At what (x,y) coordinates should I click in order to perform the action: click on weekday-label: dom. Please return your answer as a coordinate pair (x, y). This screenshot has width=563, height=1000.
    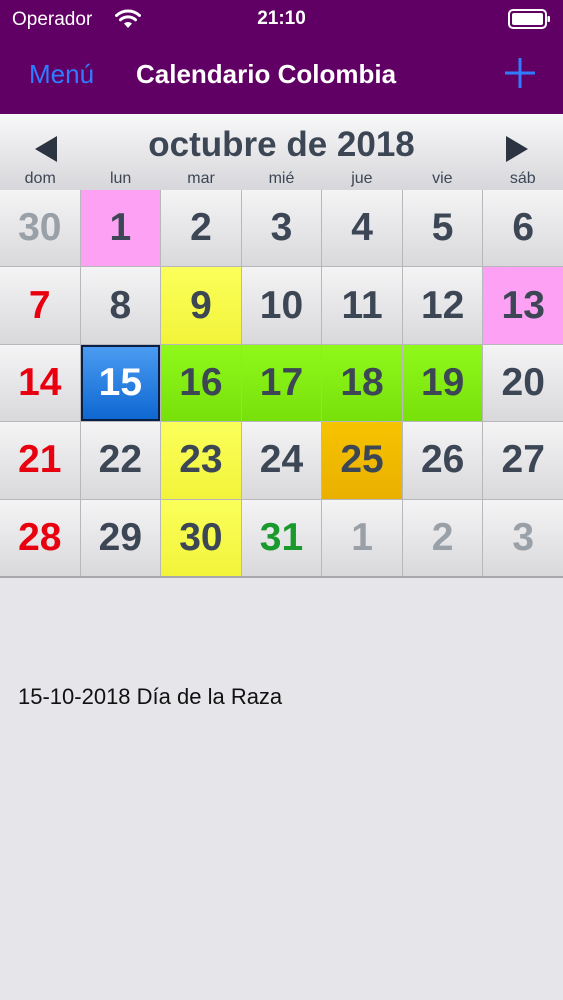
    Looking at the image, I should click on (40, 178).